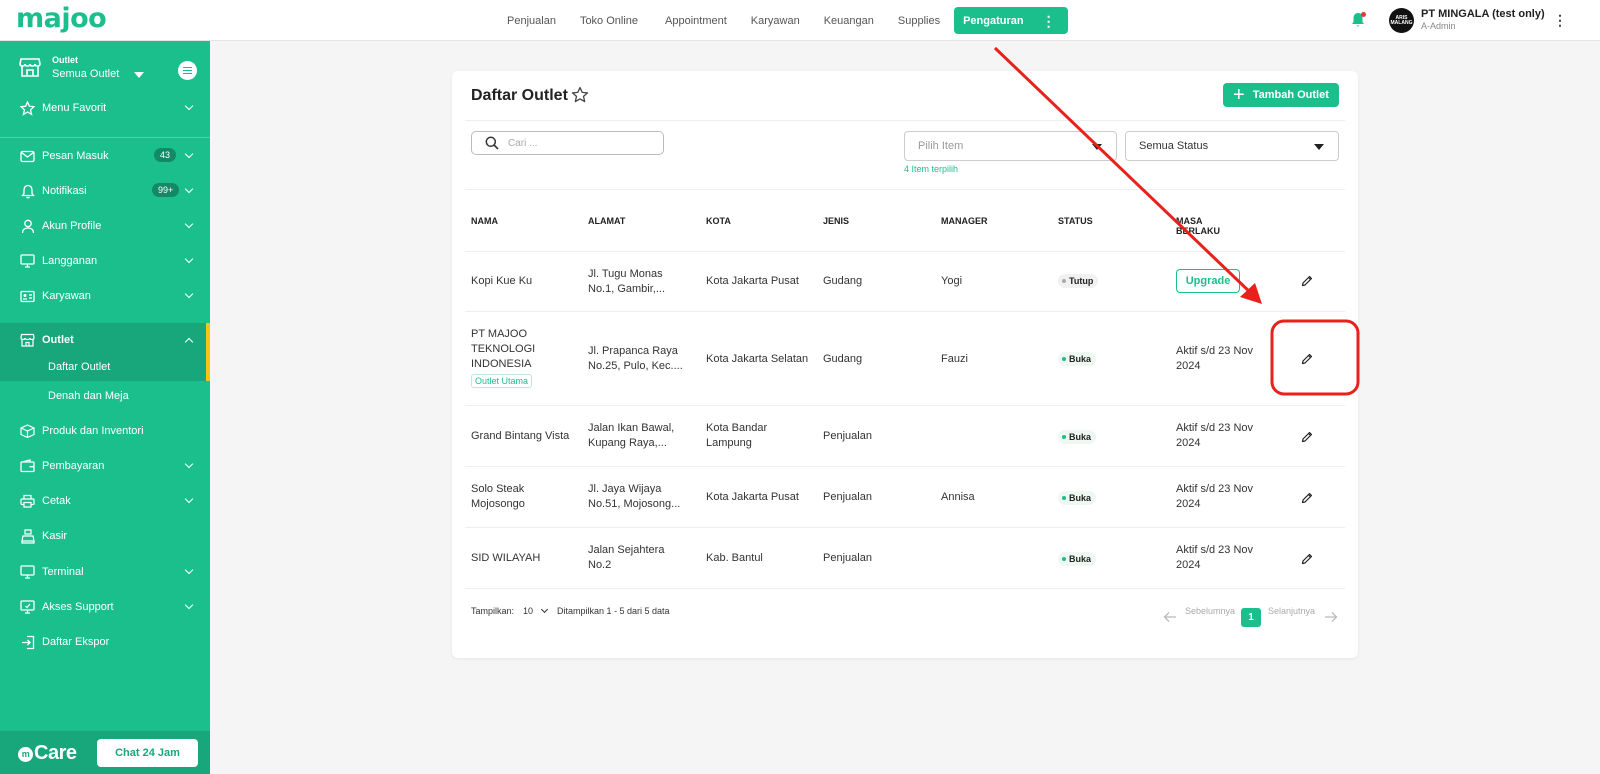 The width and height of the screenshot is (1600, 774). Describe the element at coordinates (27, 572) in the screenshot. I see `terminal-icon` at that location.